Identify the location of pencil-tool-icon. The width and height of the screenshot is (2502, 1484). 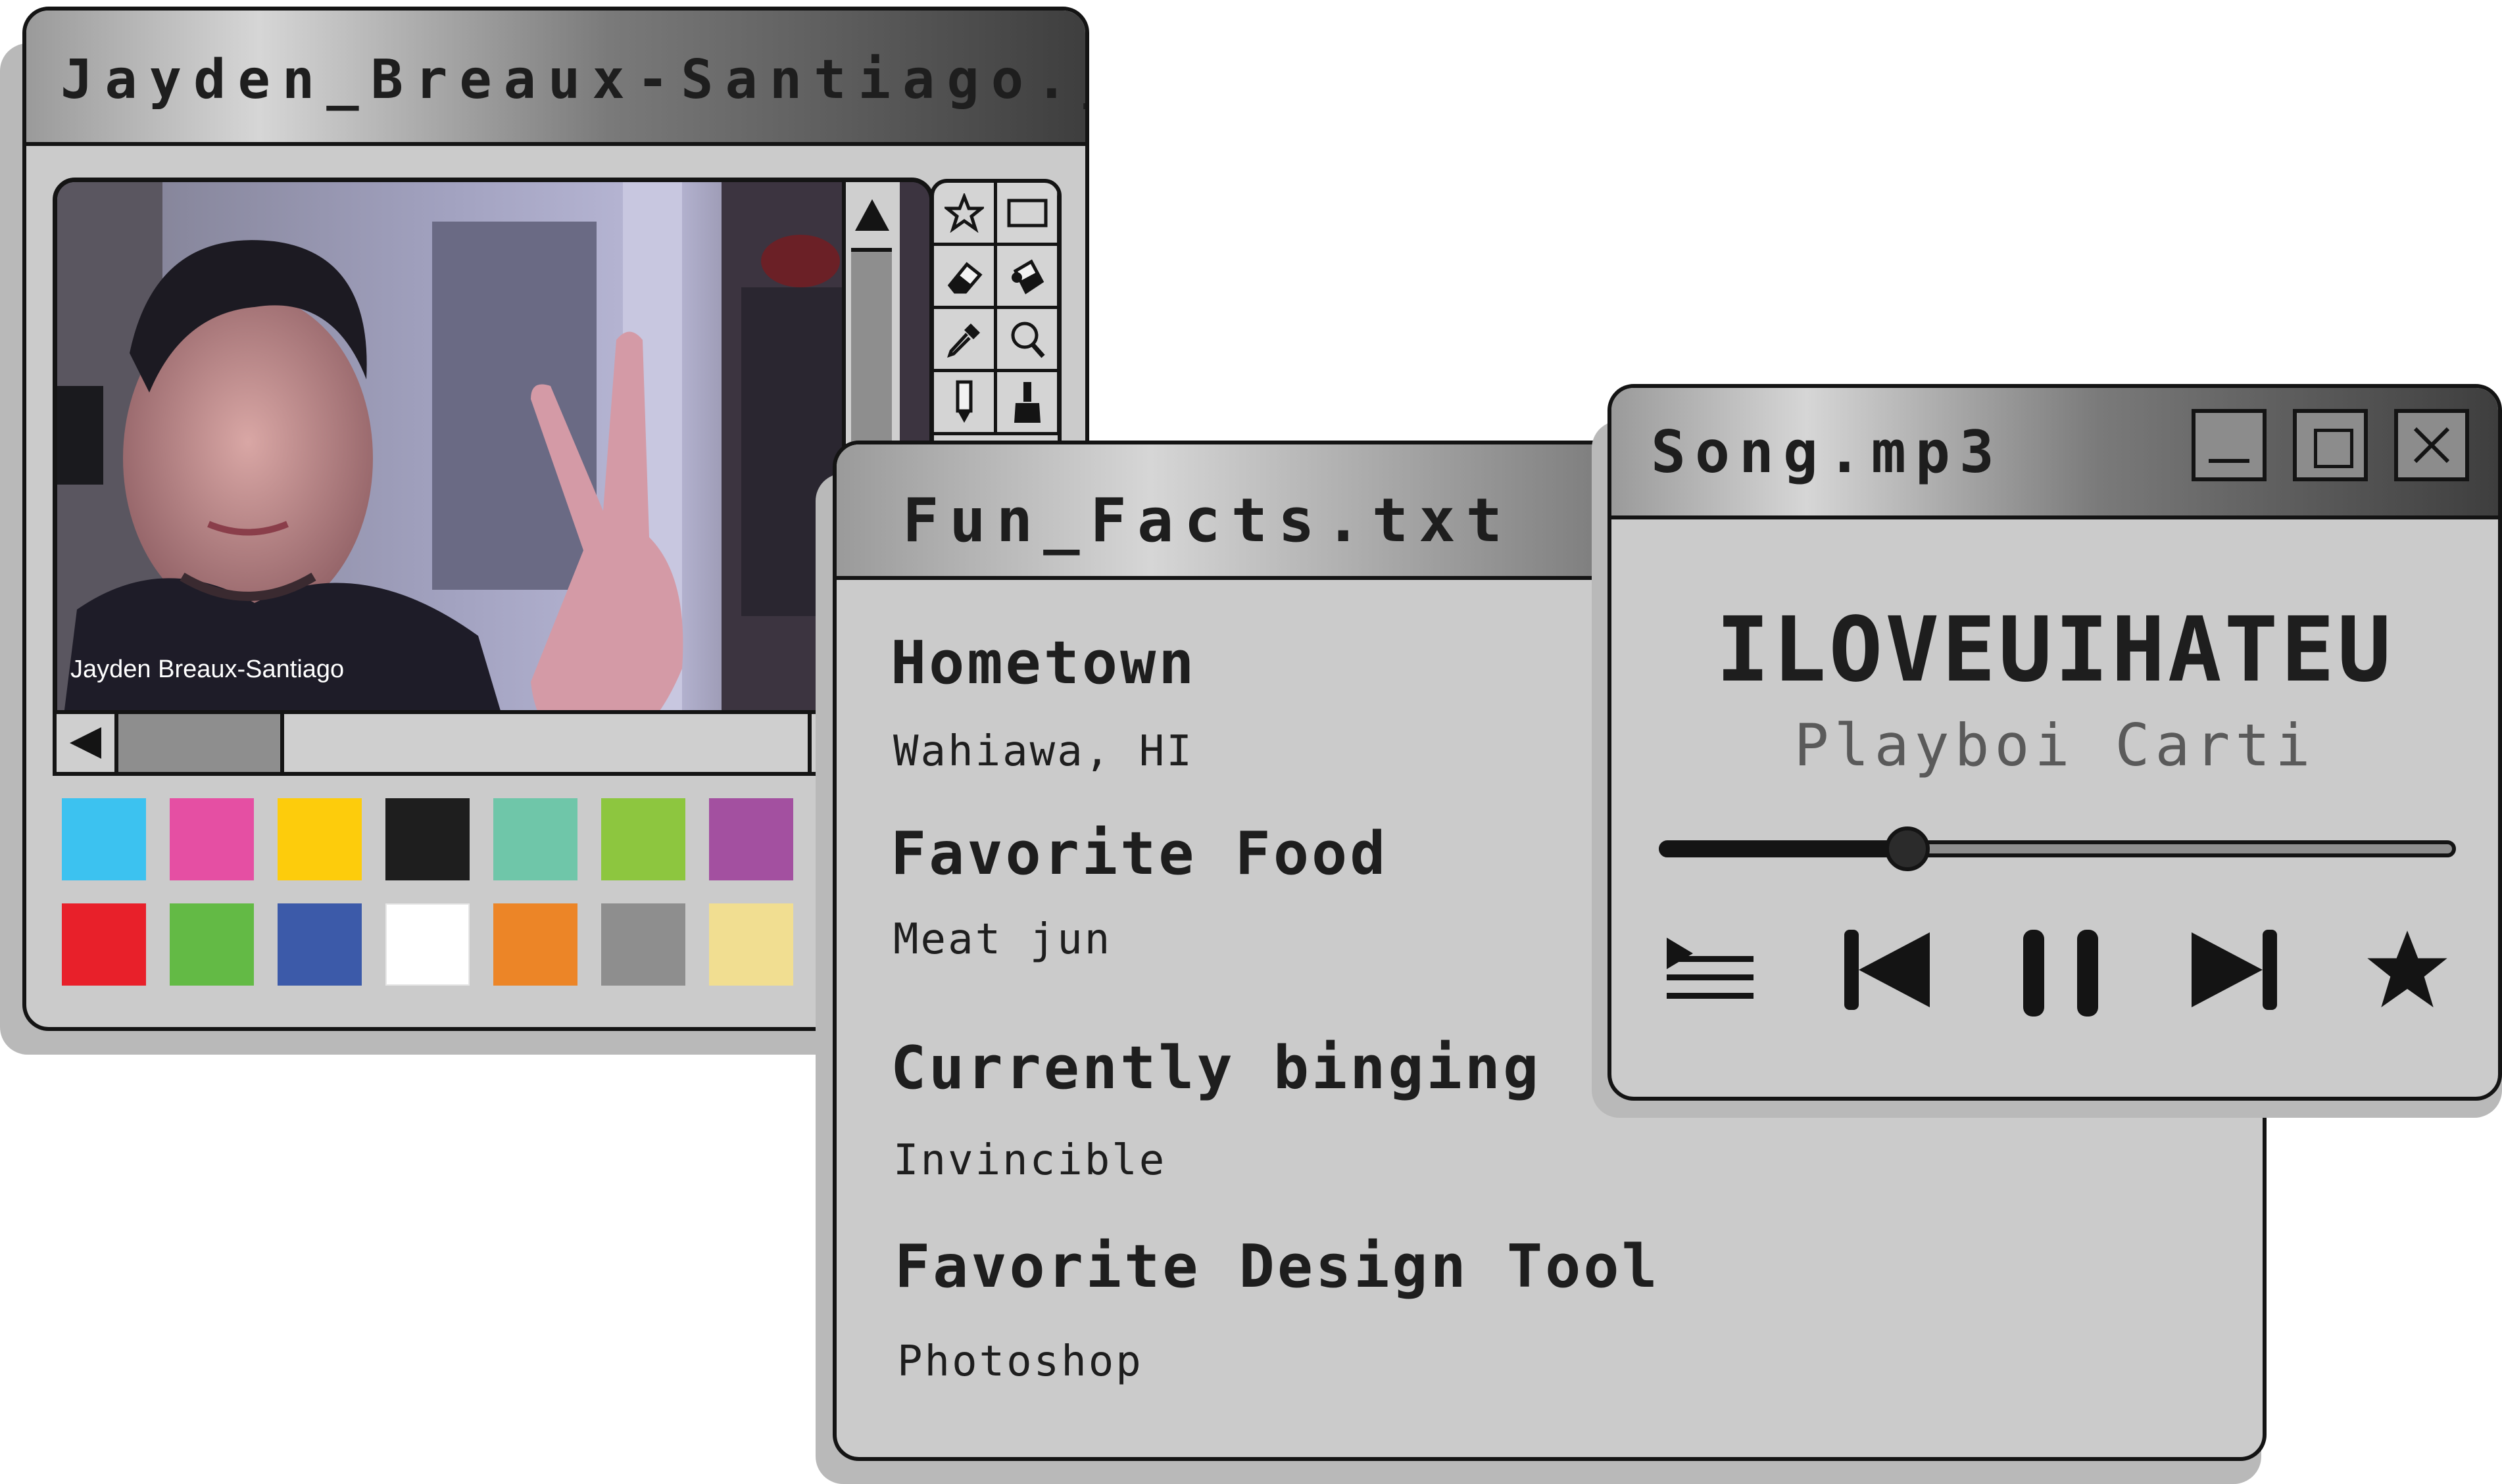
(965, 403).